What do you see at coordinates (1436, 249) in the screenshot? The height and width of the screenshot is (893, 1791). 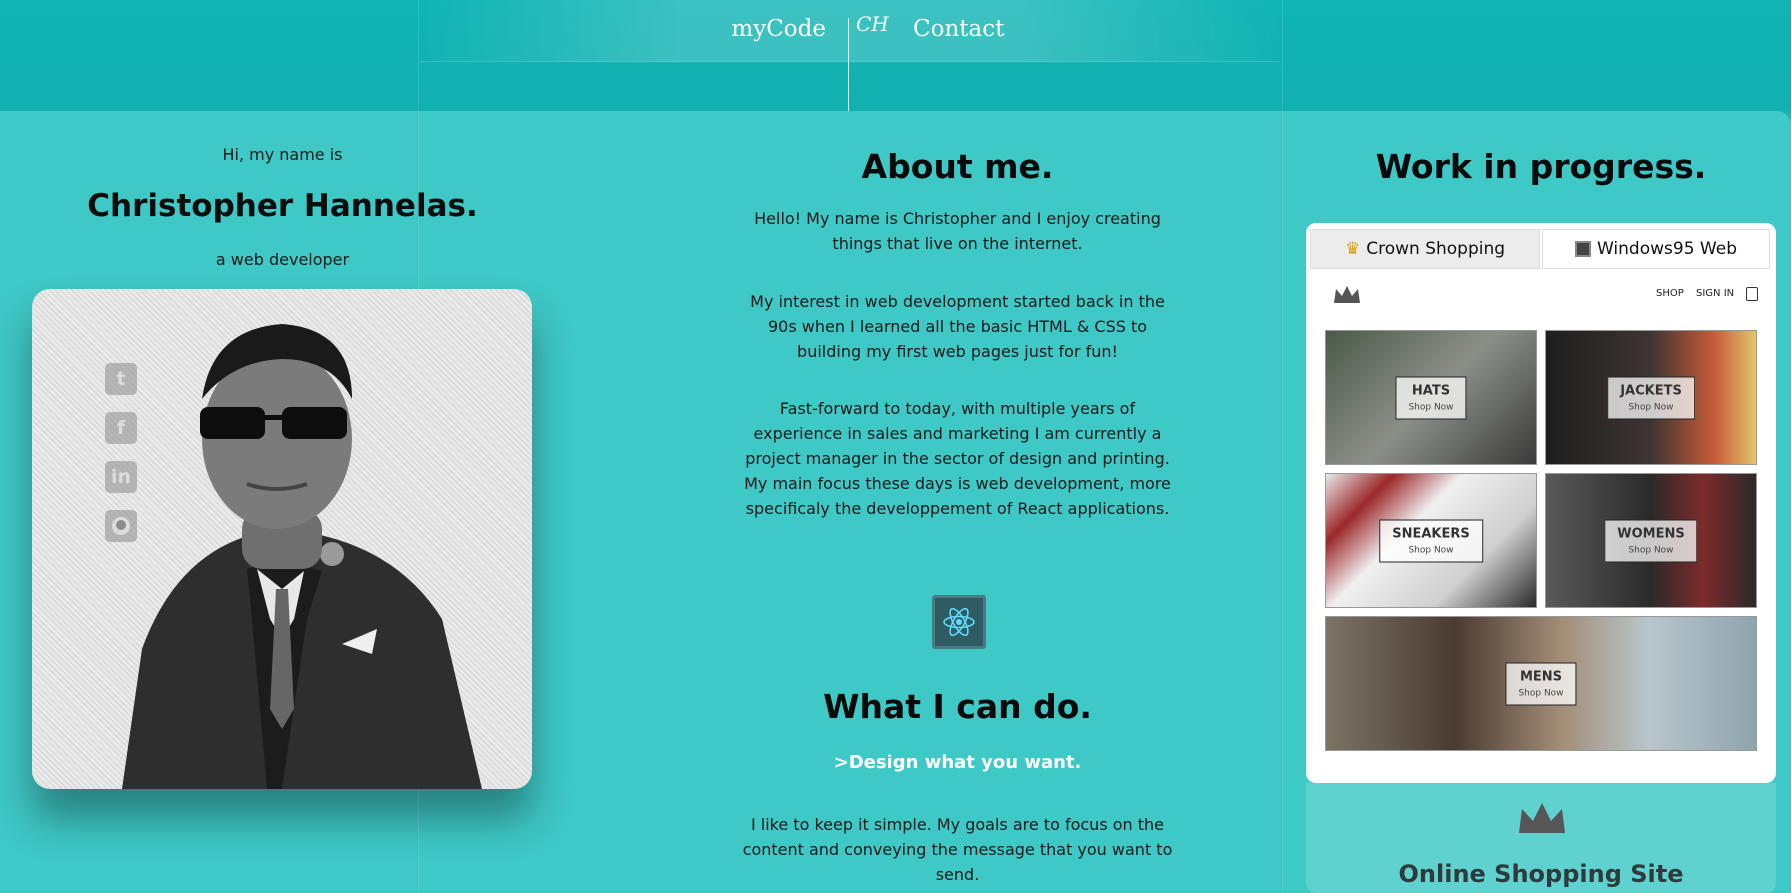 I see `tab-label: Crown Shopping` at bounding box center [1436, 249].